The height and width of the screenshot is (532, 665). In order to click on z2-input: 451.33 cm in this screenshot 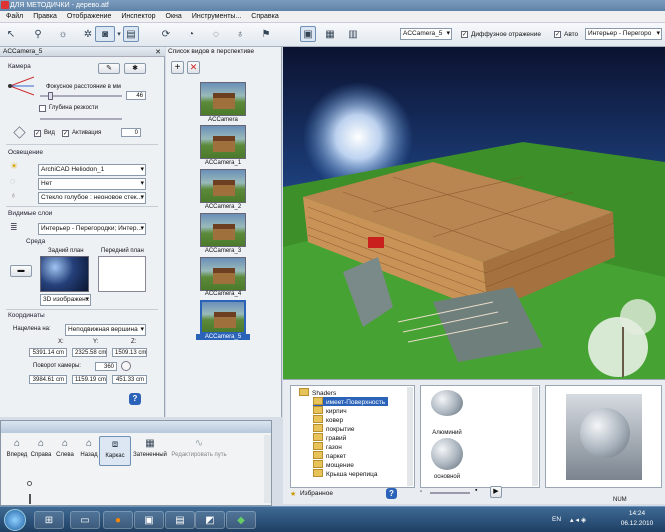, I will do `click(129, 379)`.